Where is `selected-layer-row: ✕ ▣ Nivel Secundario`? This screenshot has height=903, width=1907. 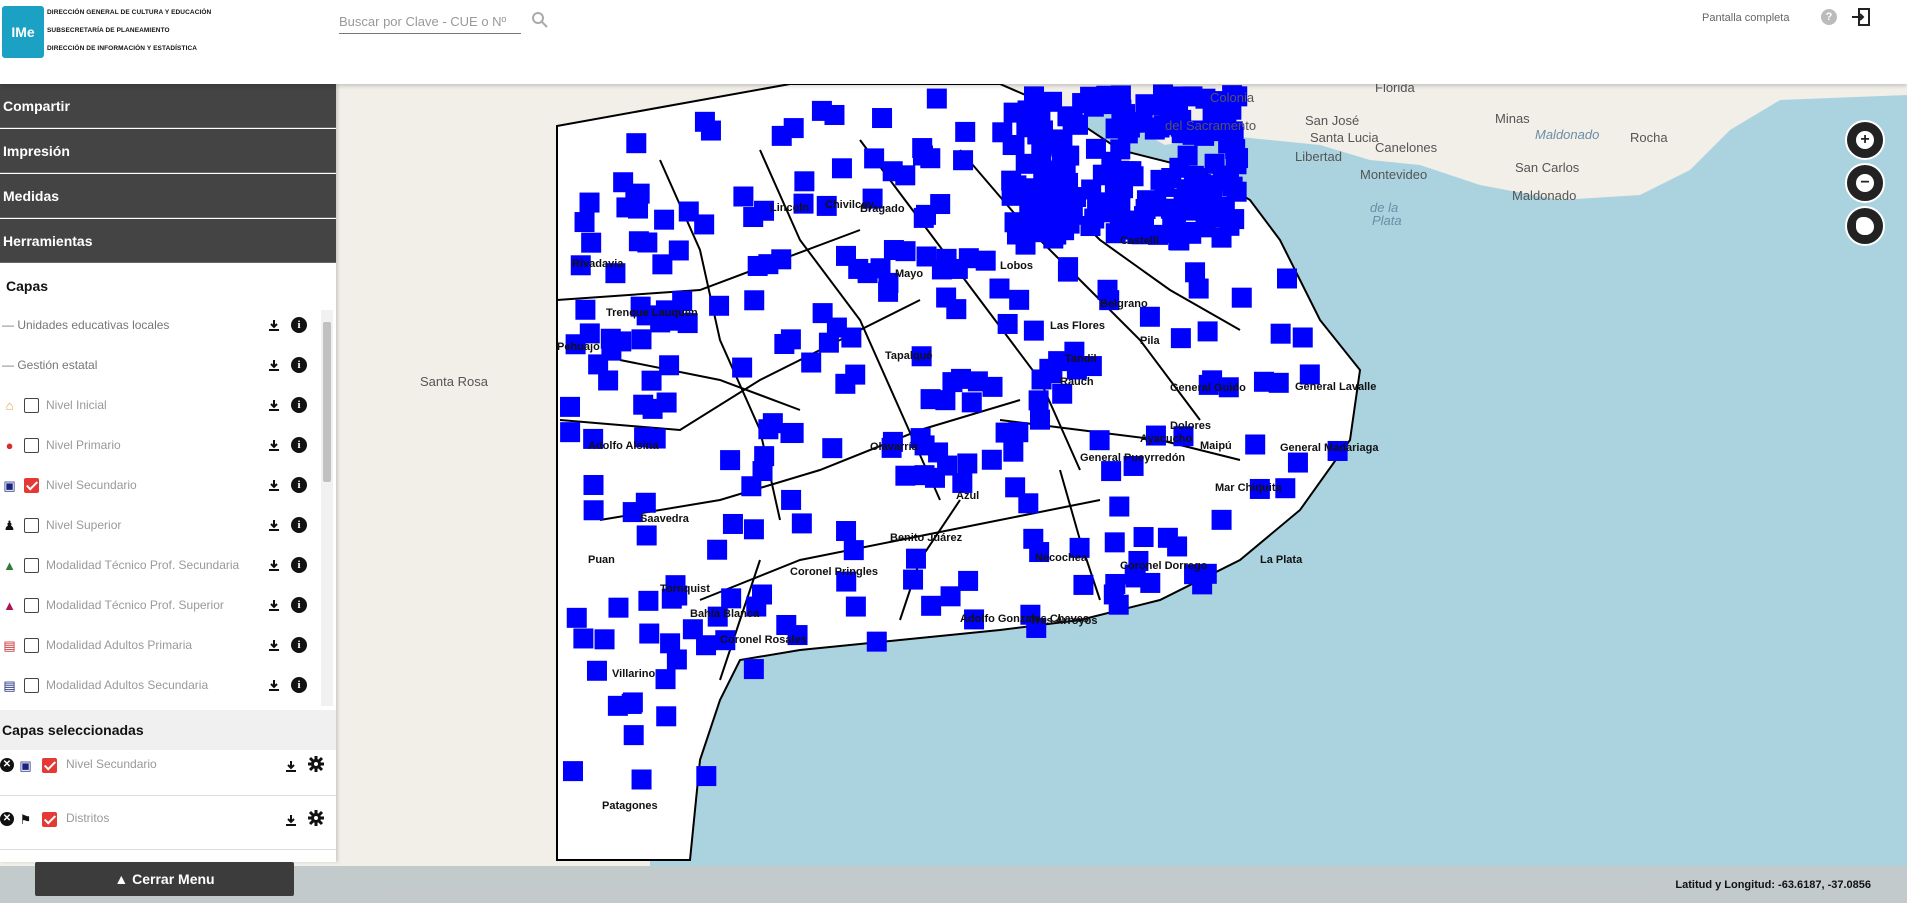
selected-layer-row: ✕ ▣ Nivel Secundario is located at coordinates (168, 775).